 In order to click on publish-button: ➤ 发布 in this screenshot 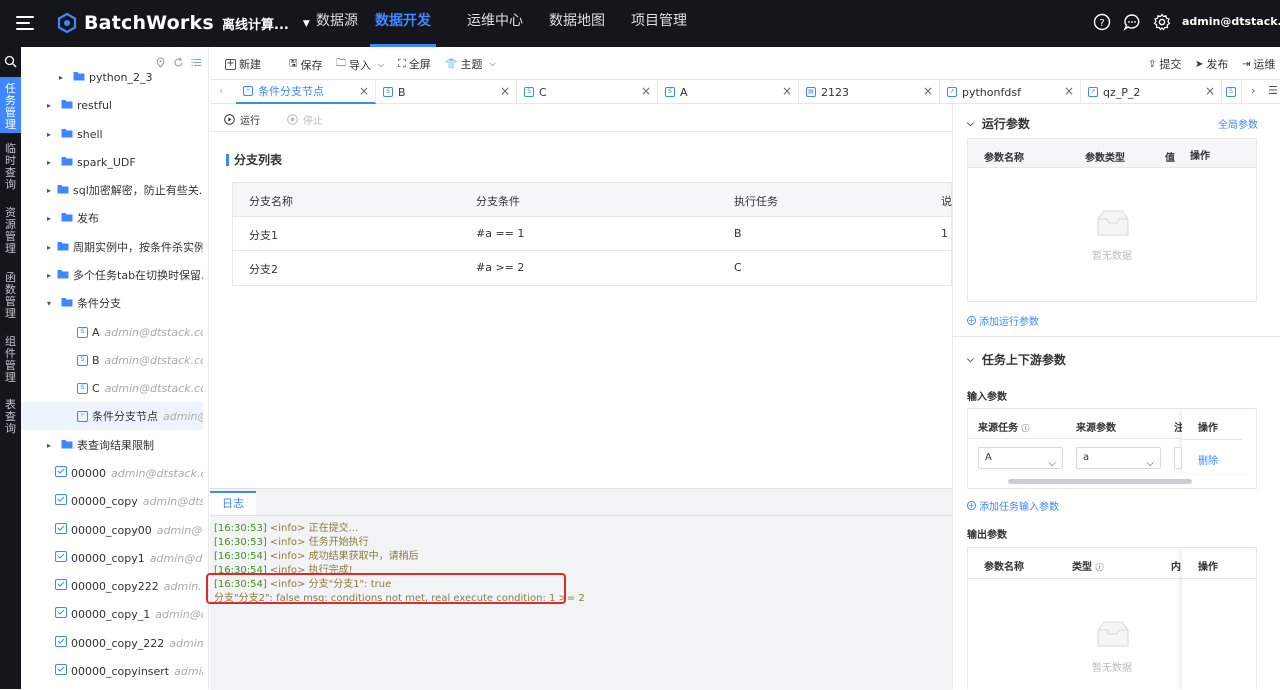, I will do `click(1211, 64)`.